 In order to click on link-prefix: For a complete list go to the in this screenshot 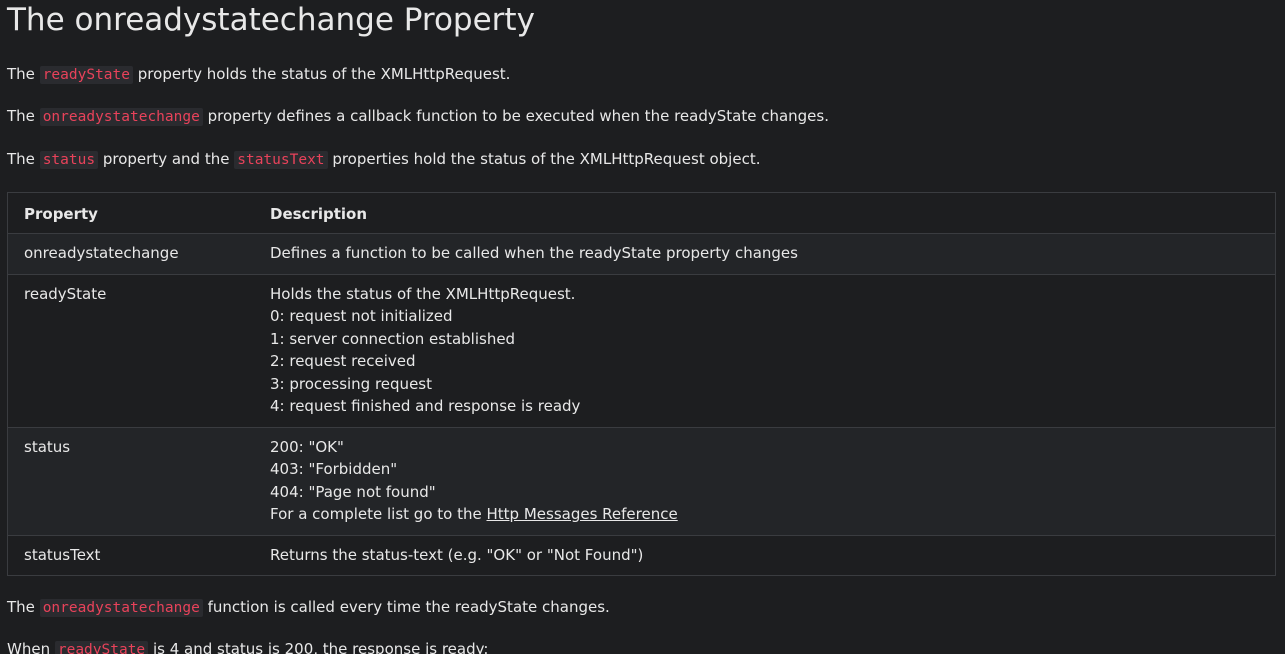, I will do `click(376, 514)`.